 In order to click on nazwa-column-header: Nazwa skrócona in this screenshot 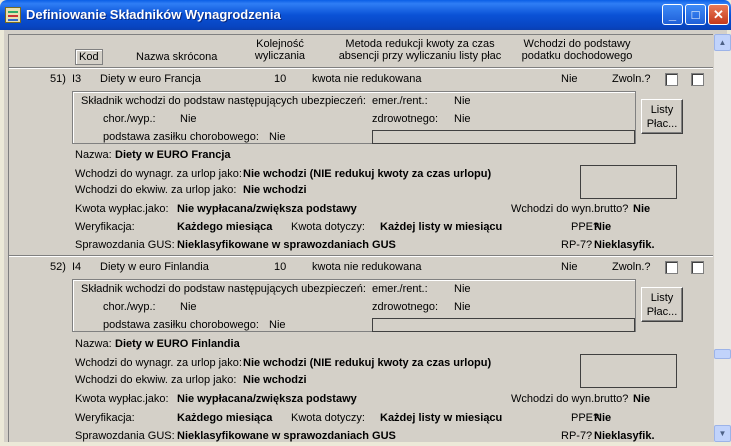, I will do `click(177, 57)`.